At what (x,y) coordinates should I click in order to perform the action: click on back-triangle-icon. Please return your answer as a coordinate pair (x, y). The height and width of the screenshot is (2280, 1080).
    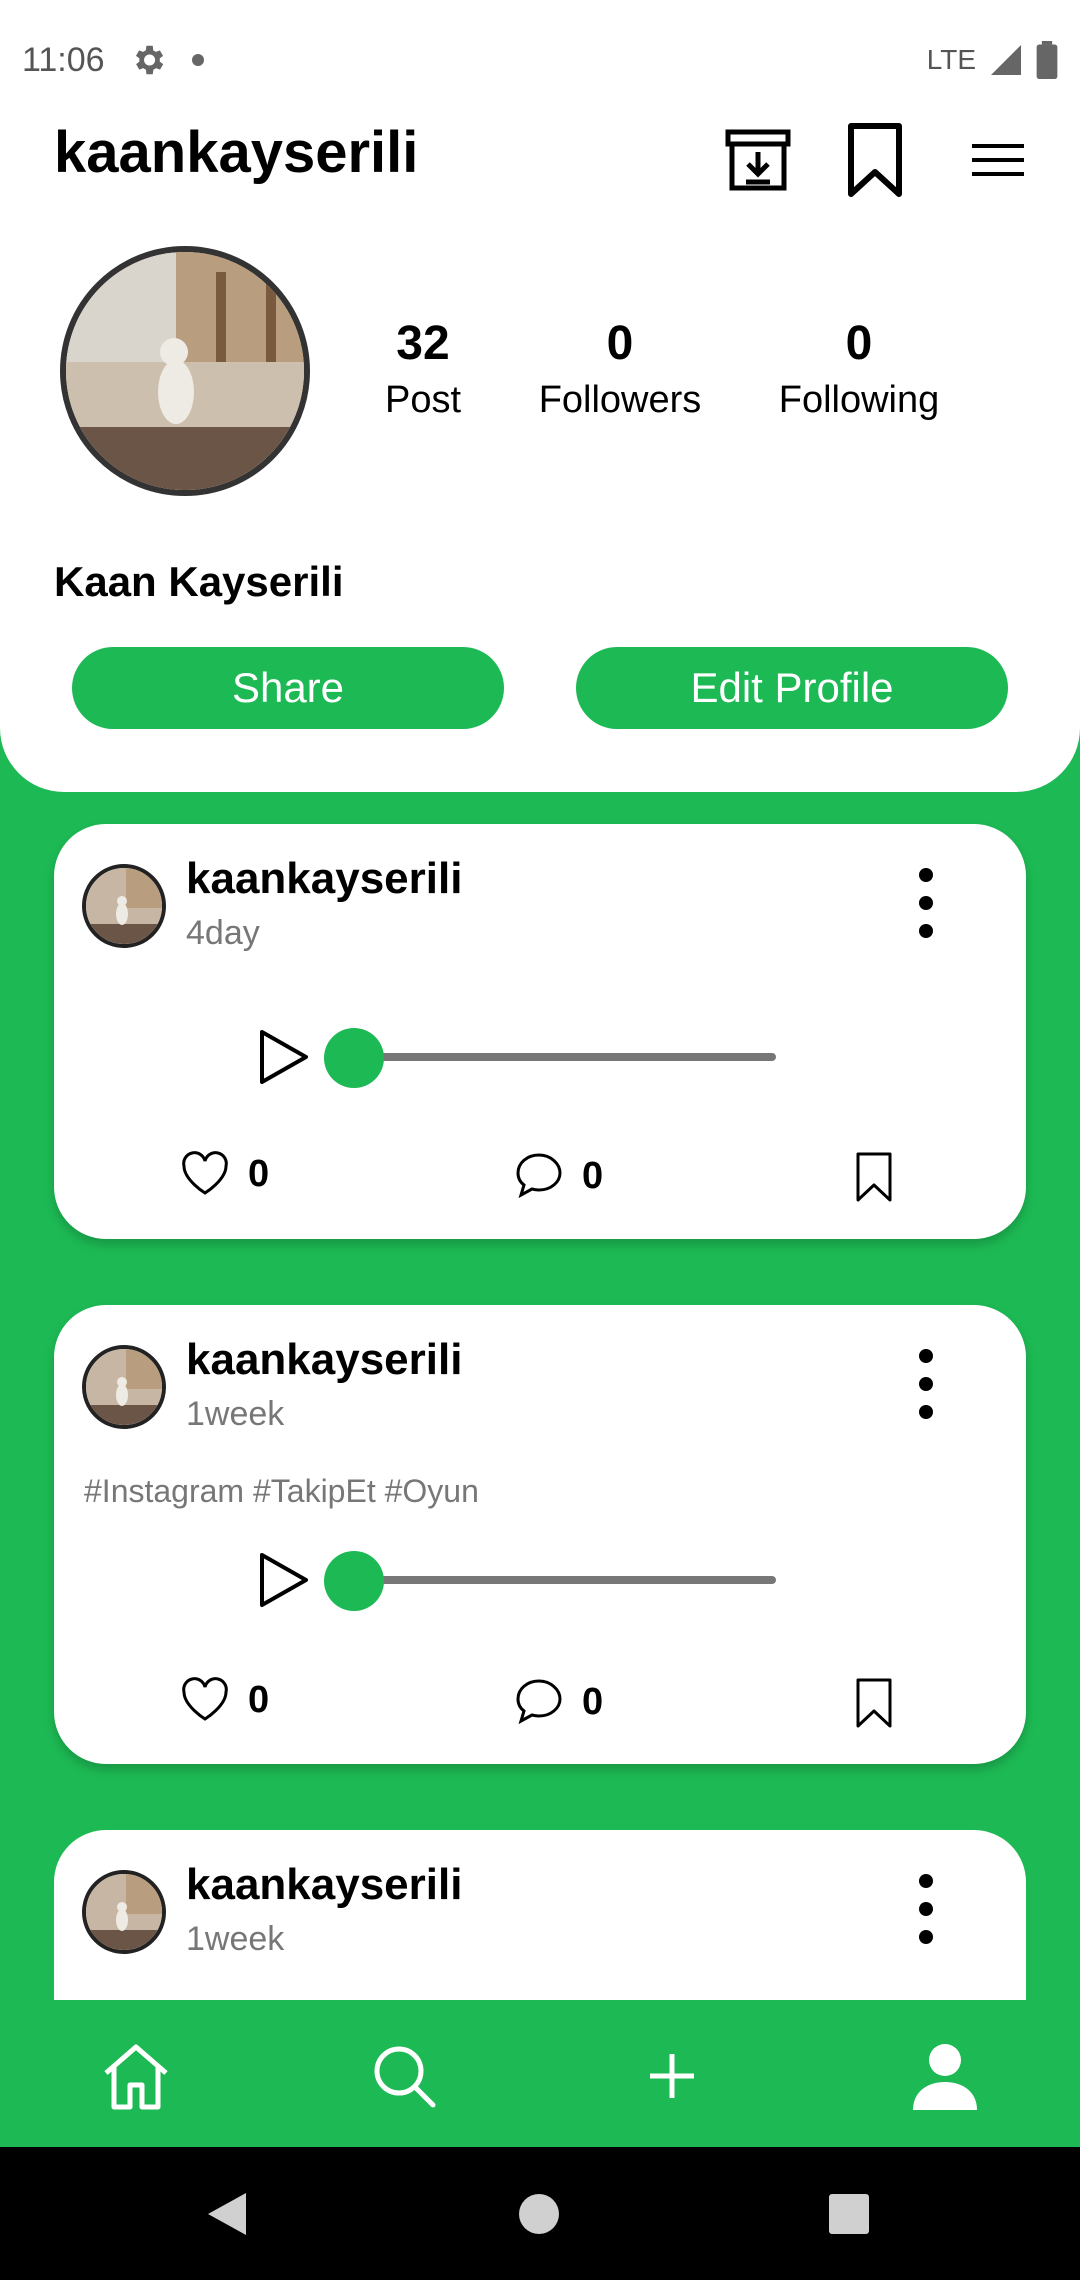
    Looking at the image, I should click on (227, 2214).